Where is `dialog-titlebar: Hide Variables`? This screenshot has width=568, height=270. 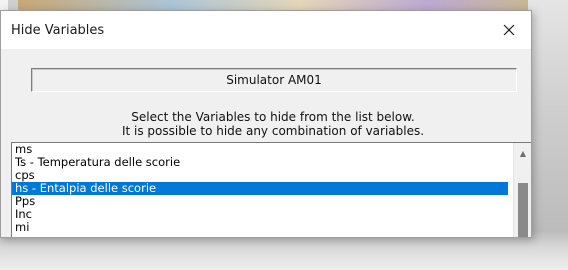 dialog-titlebar: Hide Variables is located at coordinates (266, 30).